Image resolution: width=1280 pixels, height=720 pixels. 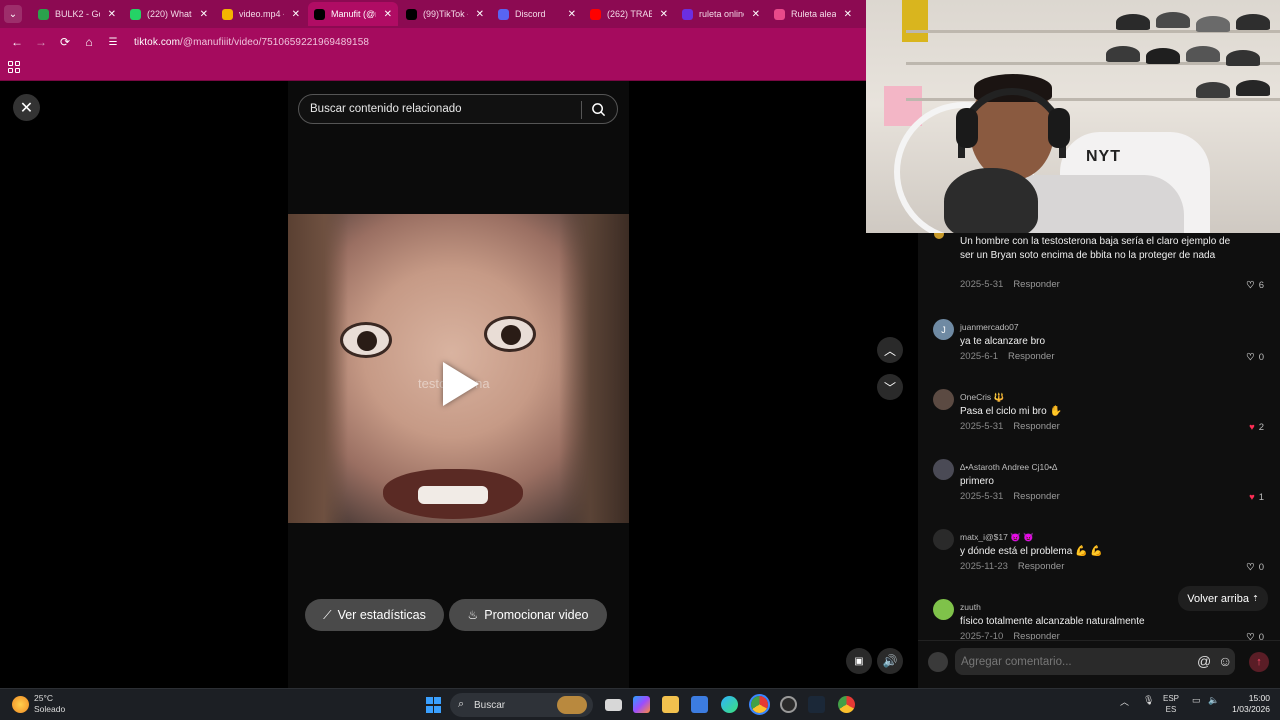 I want to click on video-player: testosterona, so click(x=458, y=368).